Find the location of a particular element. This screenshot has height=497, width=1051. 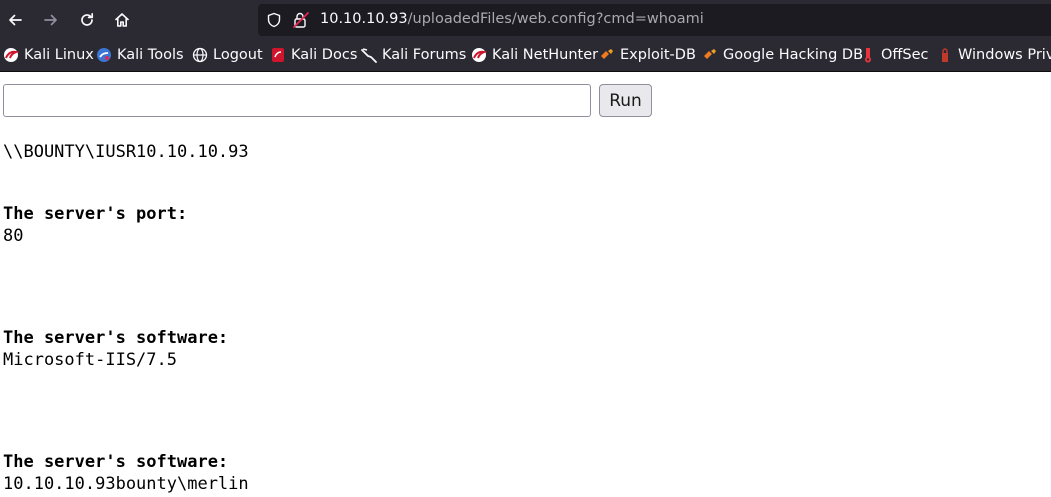

windows-privesc-icon is located at coordinates (945, 55).